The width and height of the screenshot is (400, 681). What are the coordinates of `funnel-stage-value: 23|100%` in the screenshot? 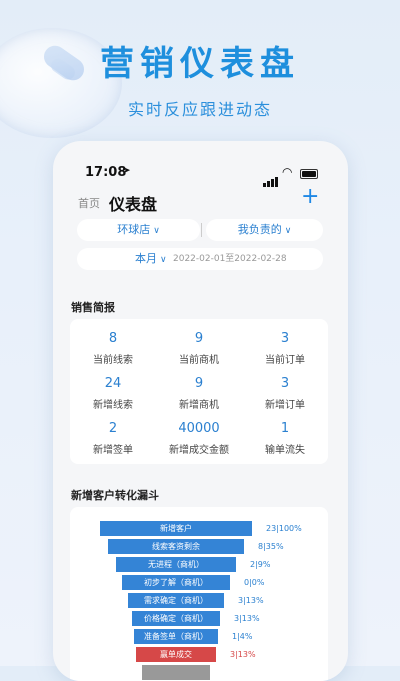 It's located at (284, 528).